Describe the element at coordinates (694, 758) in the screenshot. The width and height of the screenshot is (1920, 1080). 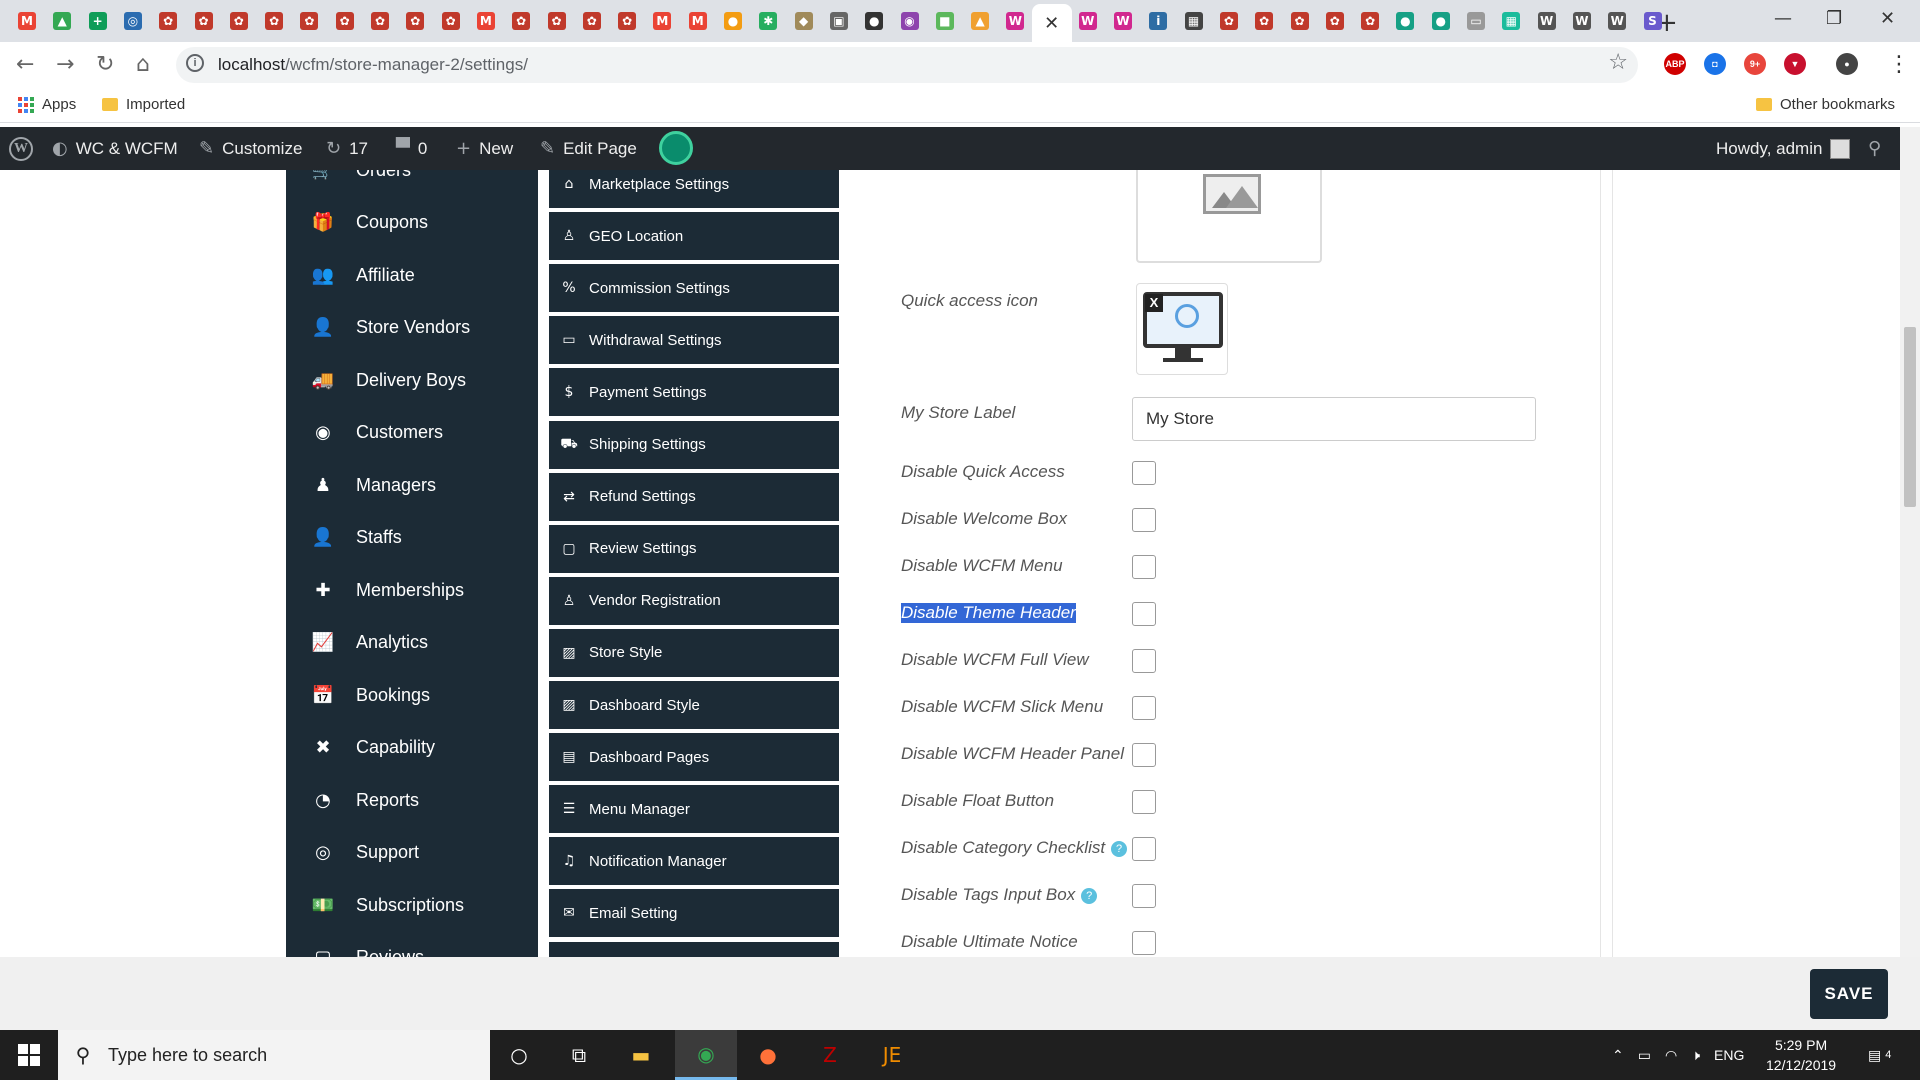
I see `settings-nav-item: ▤ Dashboard Pages` at that location.